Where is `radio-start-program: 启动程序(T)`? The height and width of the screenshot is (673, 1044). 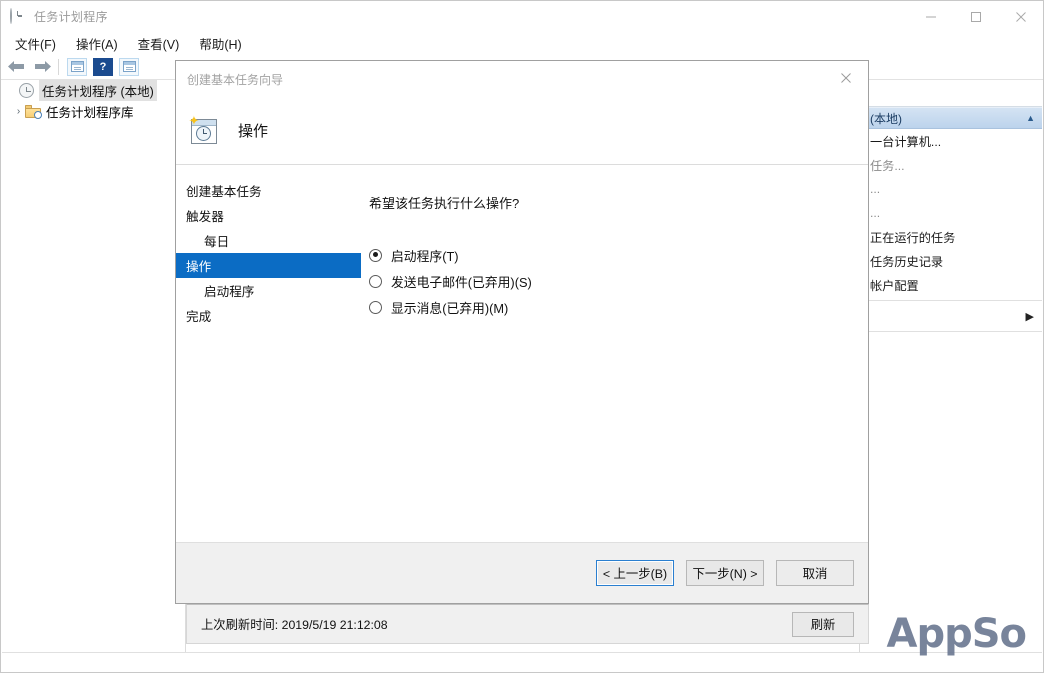 radio-start-program: 启动程序(T) is located at coordinates (611, 255).